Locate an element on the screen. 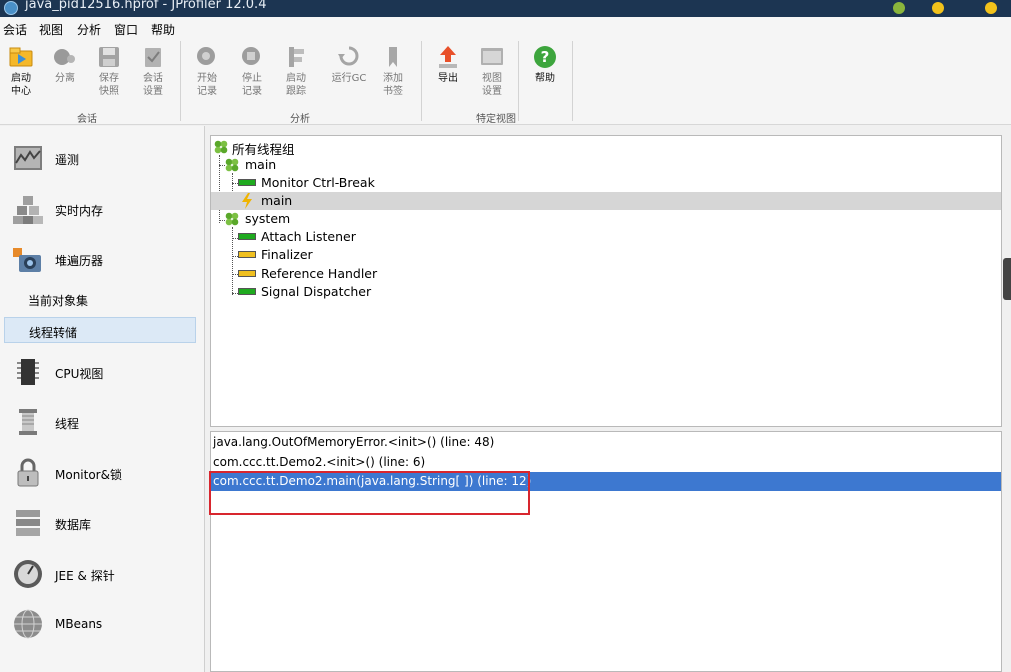 The image size is (1011, 672). run-gc-button: 运行GC is located at coordinates (349, 75).